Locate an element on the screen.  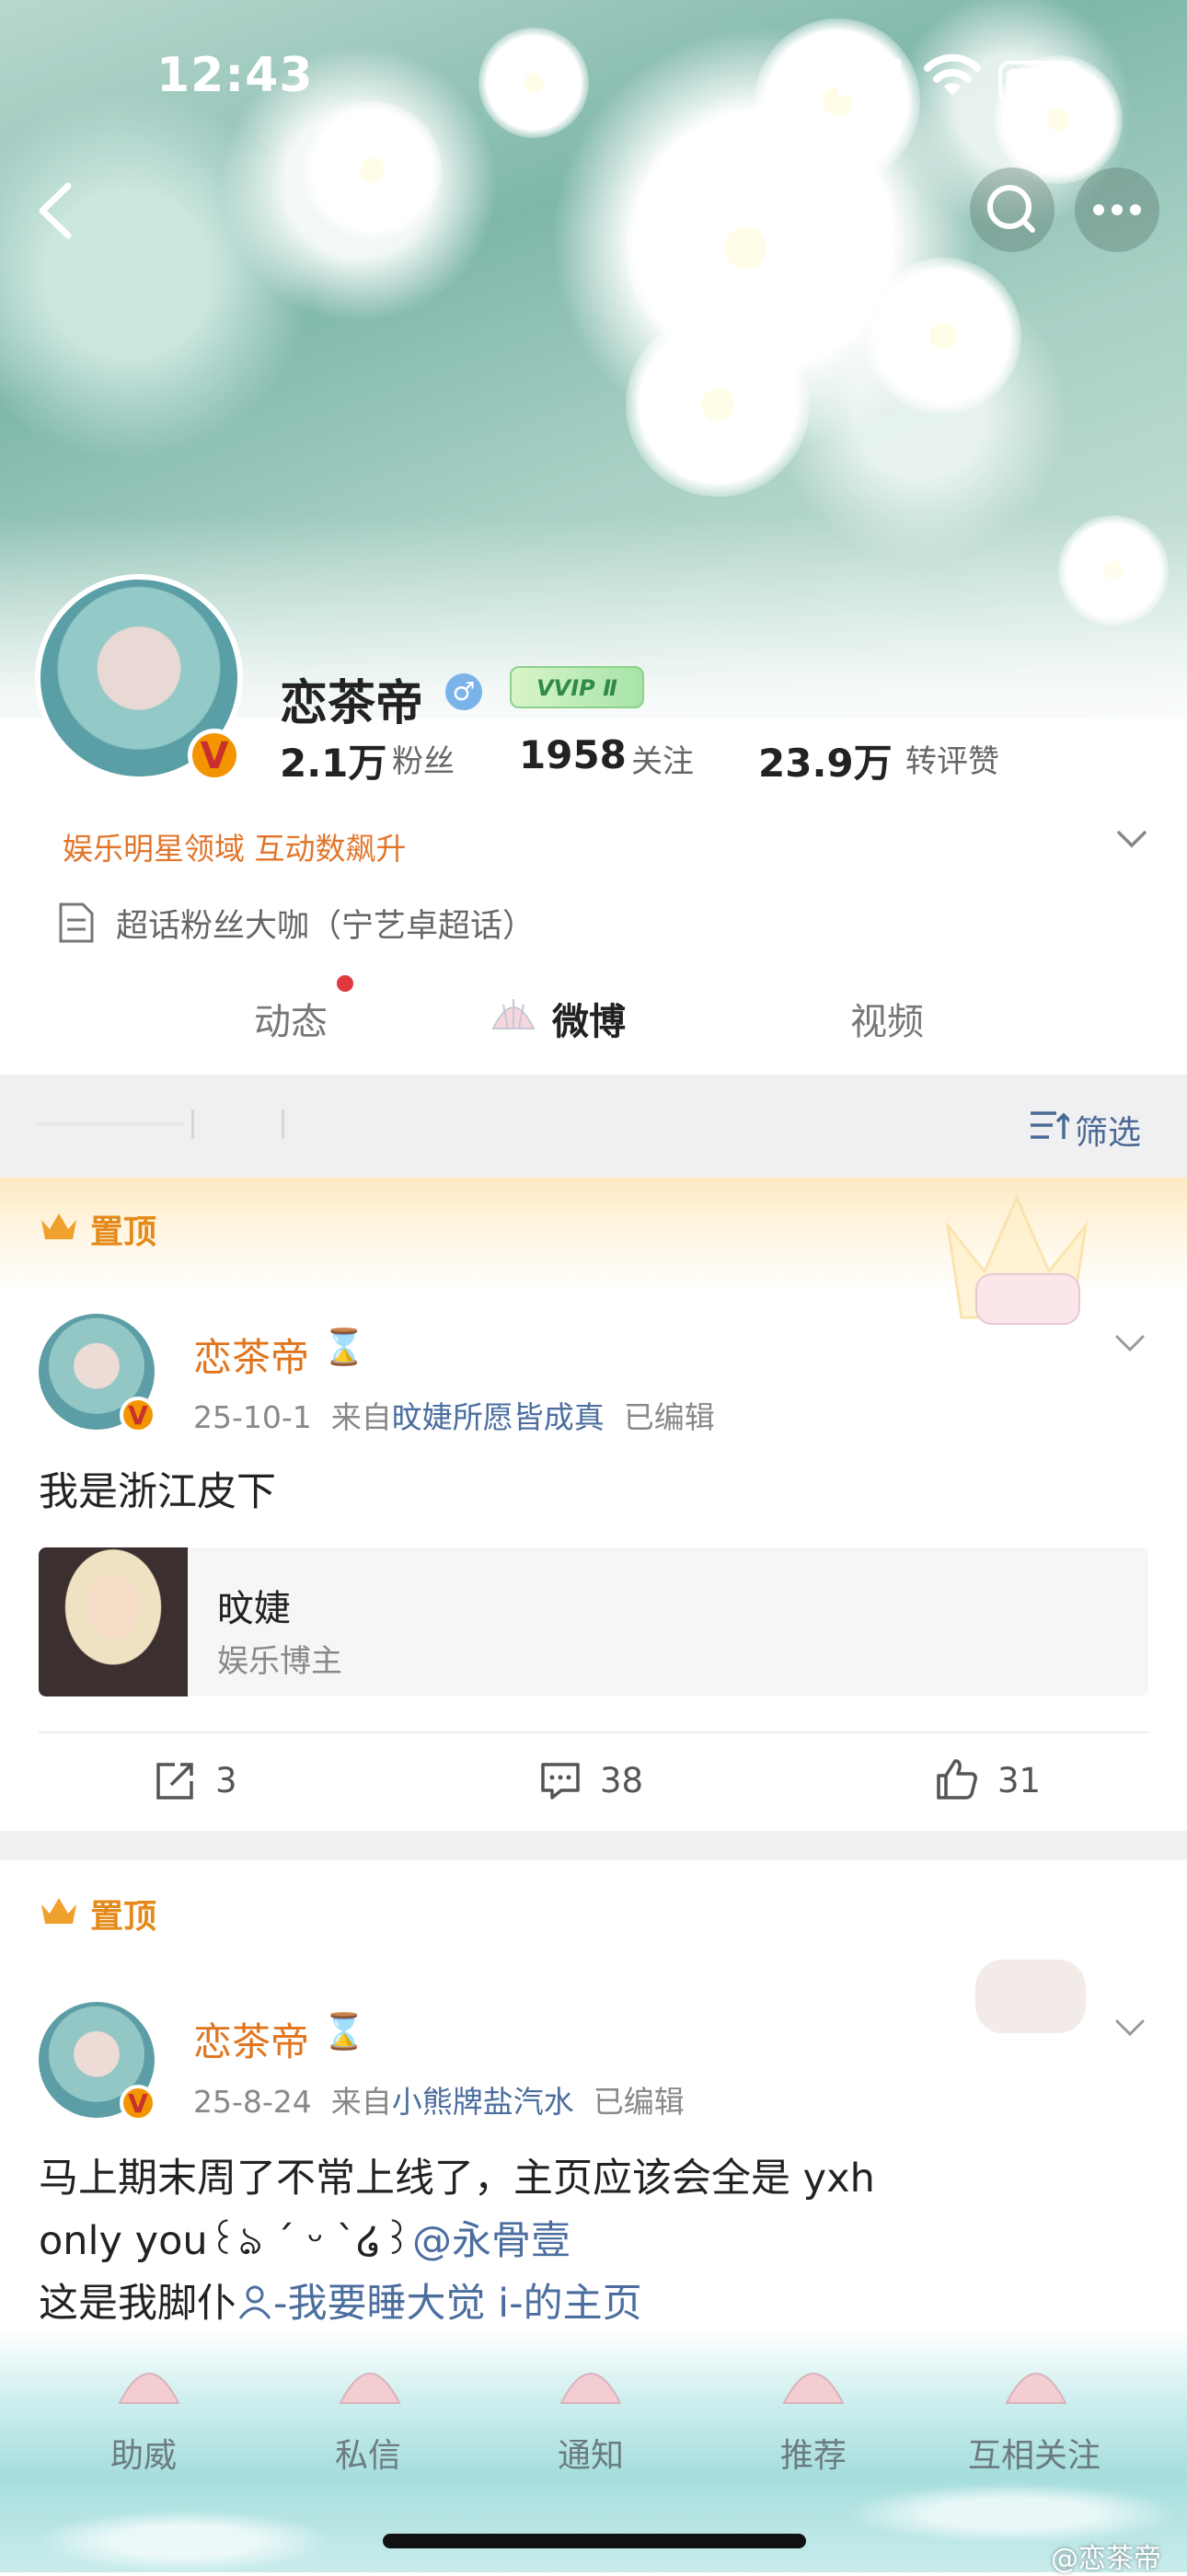
repost-count: 3 is located at coordinates (226, 1780).